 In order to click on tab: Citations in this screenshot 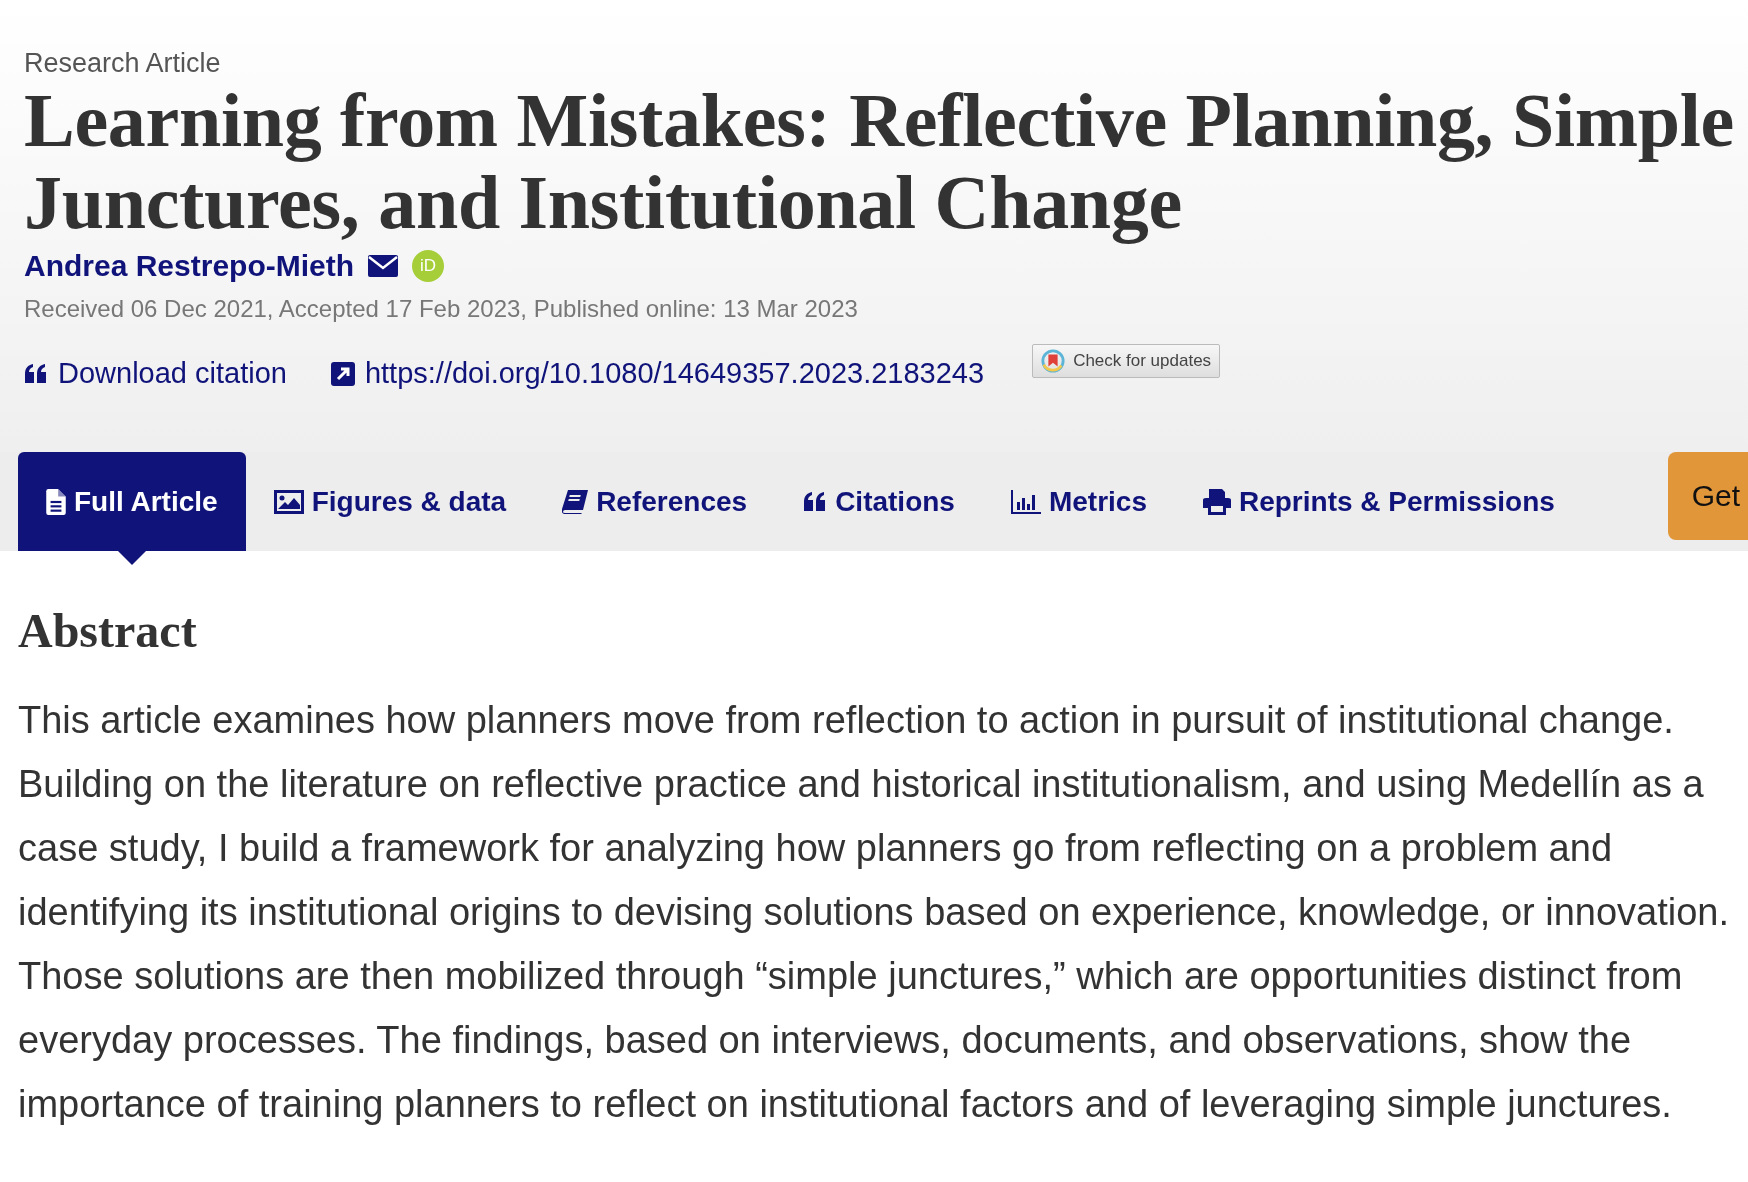, I will do `click(879, 501)`.